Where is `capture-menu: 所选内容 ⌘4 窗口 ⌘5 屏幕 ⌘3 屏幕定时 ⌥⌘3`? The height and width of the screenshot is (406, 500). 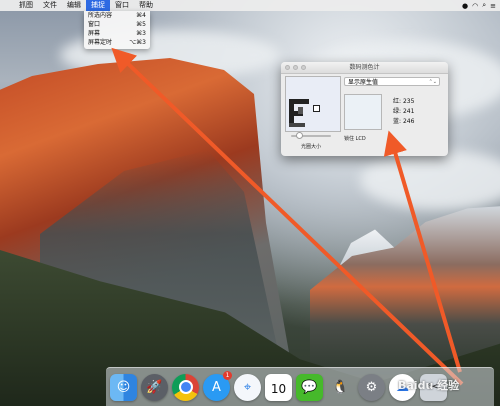
capture-menu: 所选内容 ⌘4 窗口 ⌘5 屏幕 ⌘3 屏幕定时 ⌥⌘3 is located at coordinates (117, 30).